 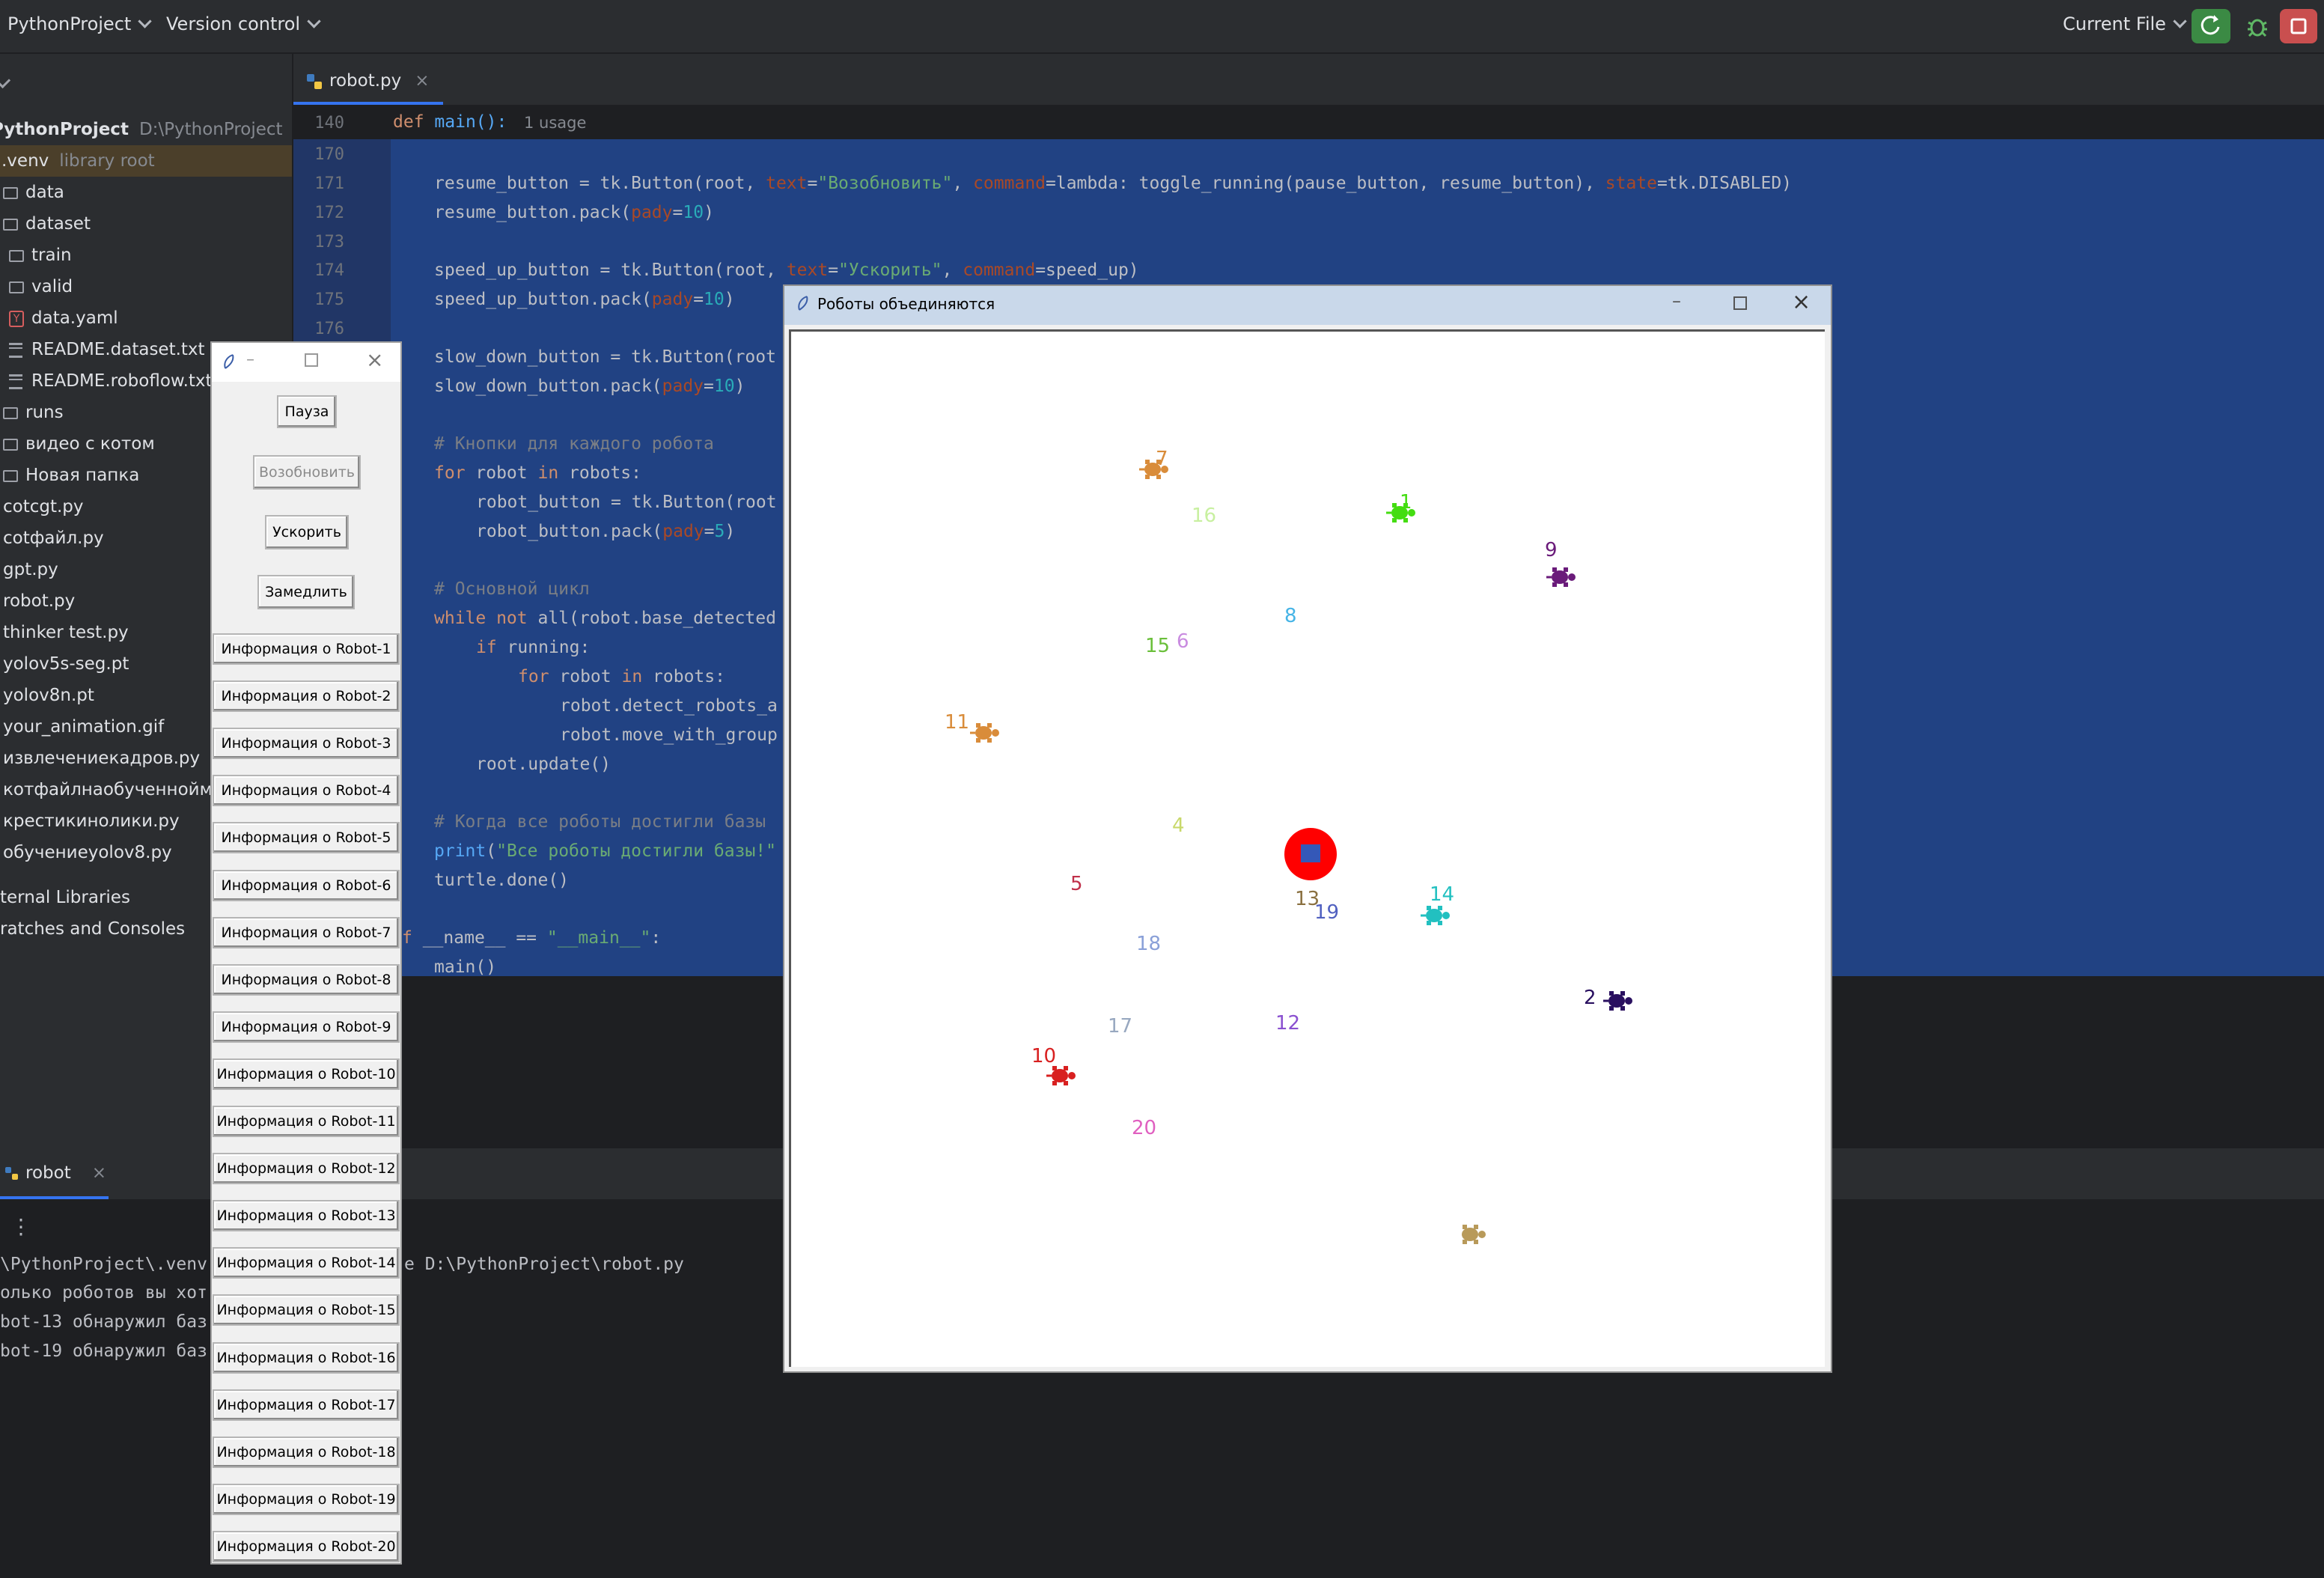 I want to click on tree-item: видео с котом, so click(x=79, y=444).